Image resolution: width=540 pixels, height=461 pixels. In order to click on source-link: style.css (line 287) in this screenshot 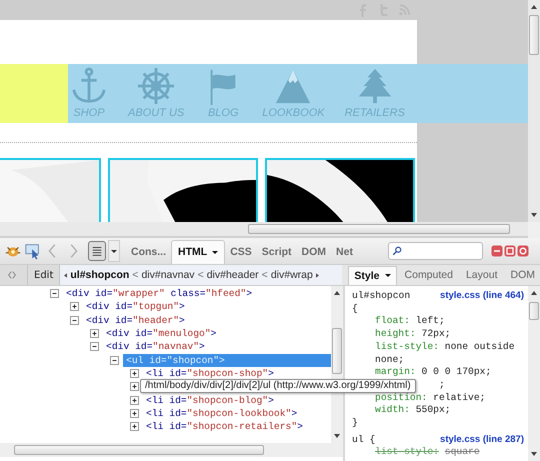, I will do `click(482, 440)`.